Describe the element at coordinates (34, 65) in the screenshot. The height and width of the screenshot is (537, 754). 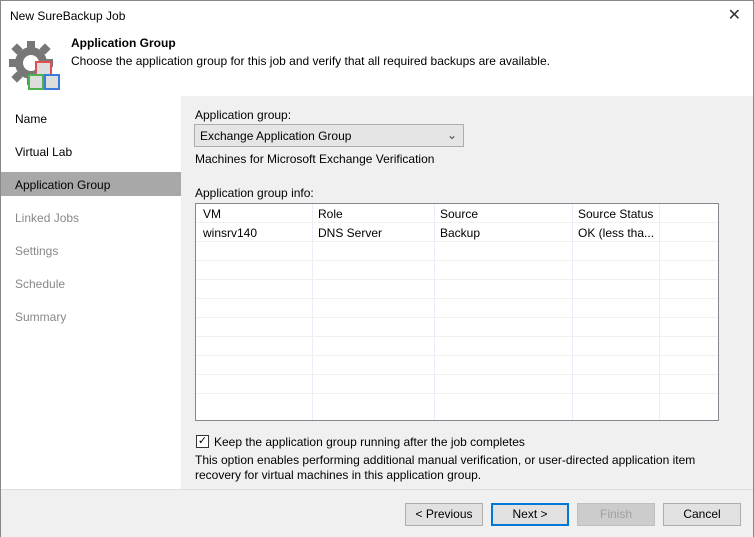
I see `surebackup-gear-icon` at that location.